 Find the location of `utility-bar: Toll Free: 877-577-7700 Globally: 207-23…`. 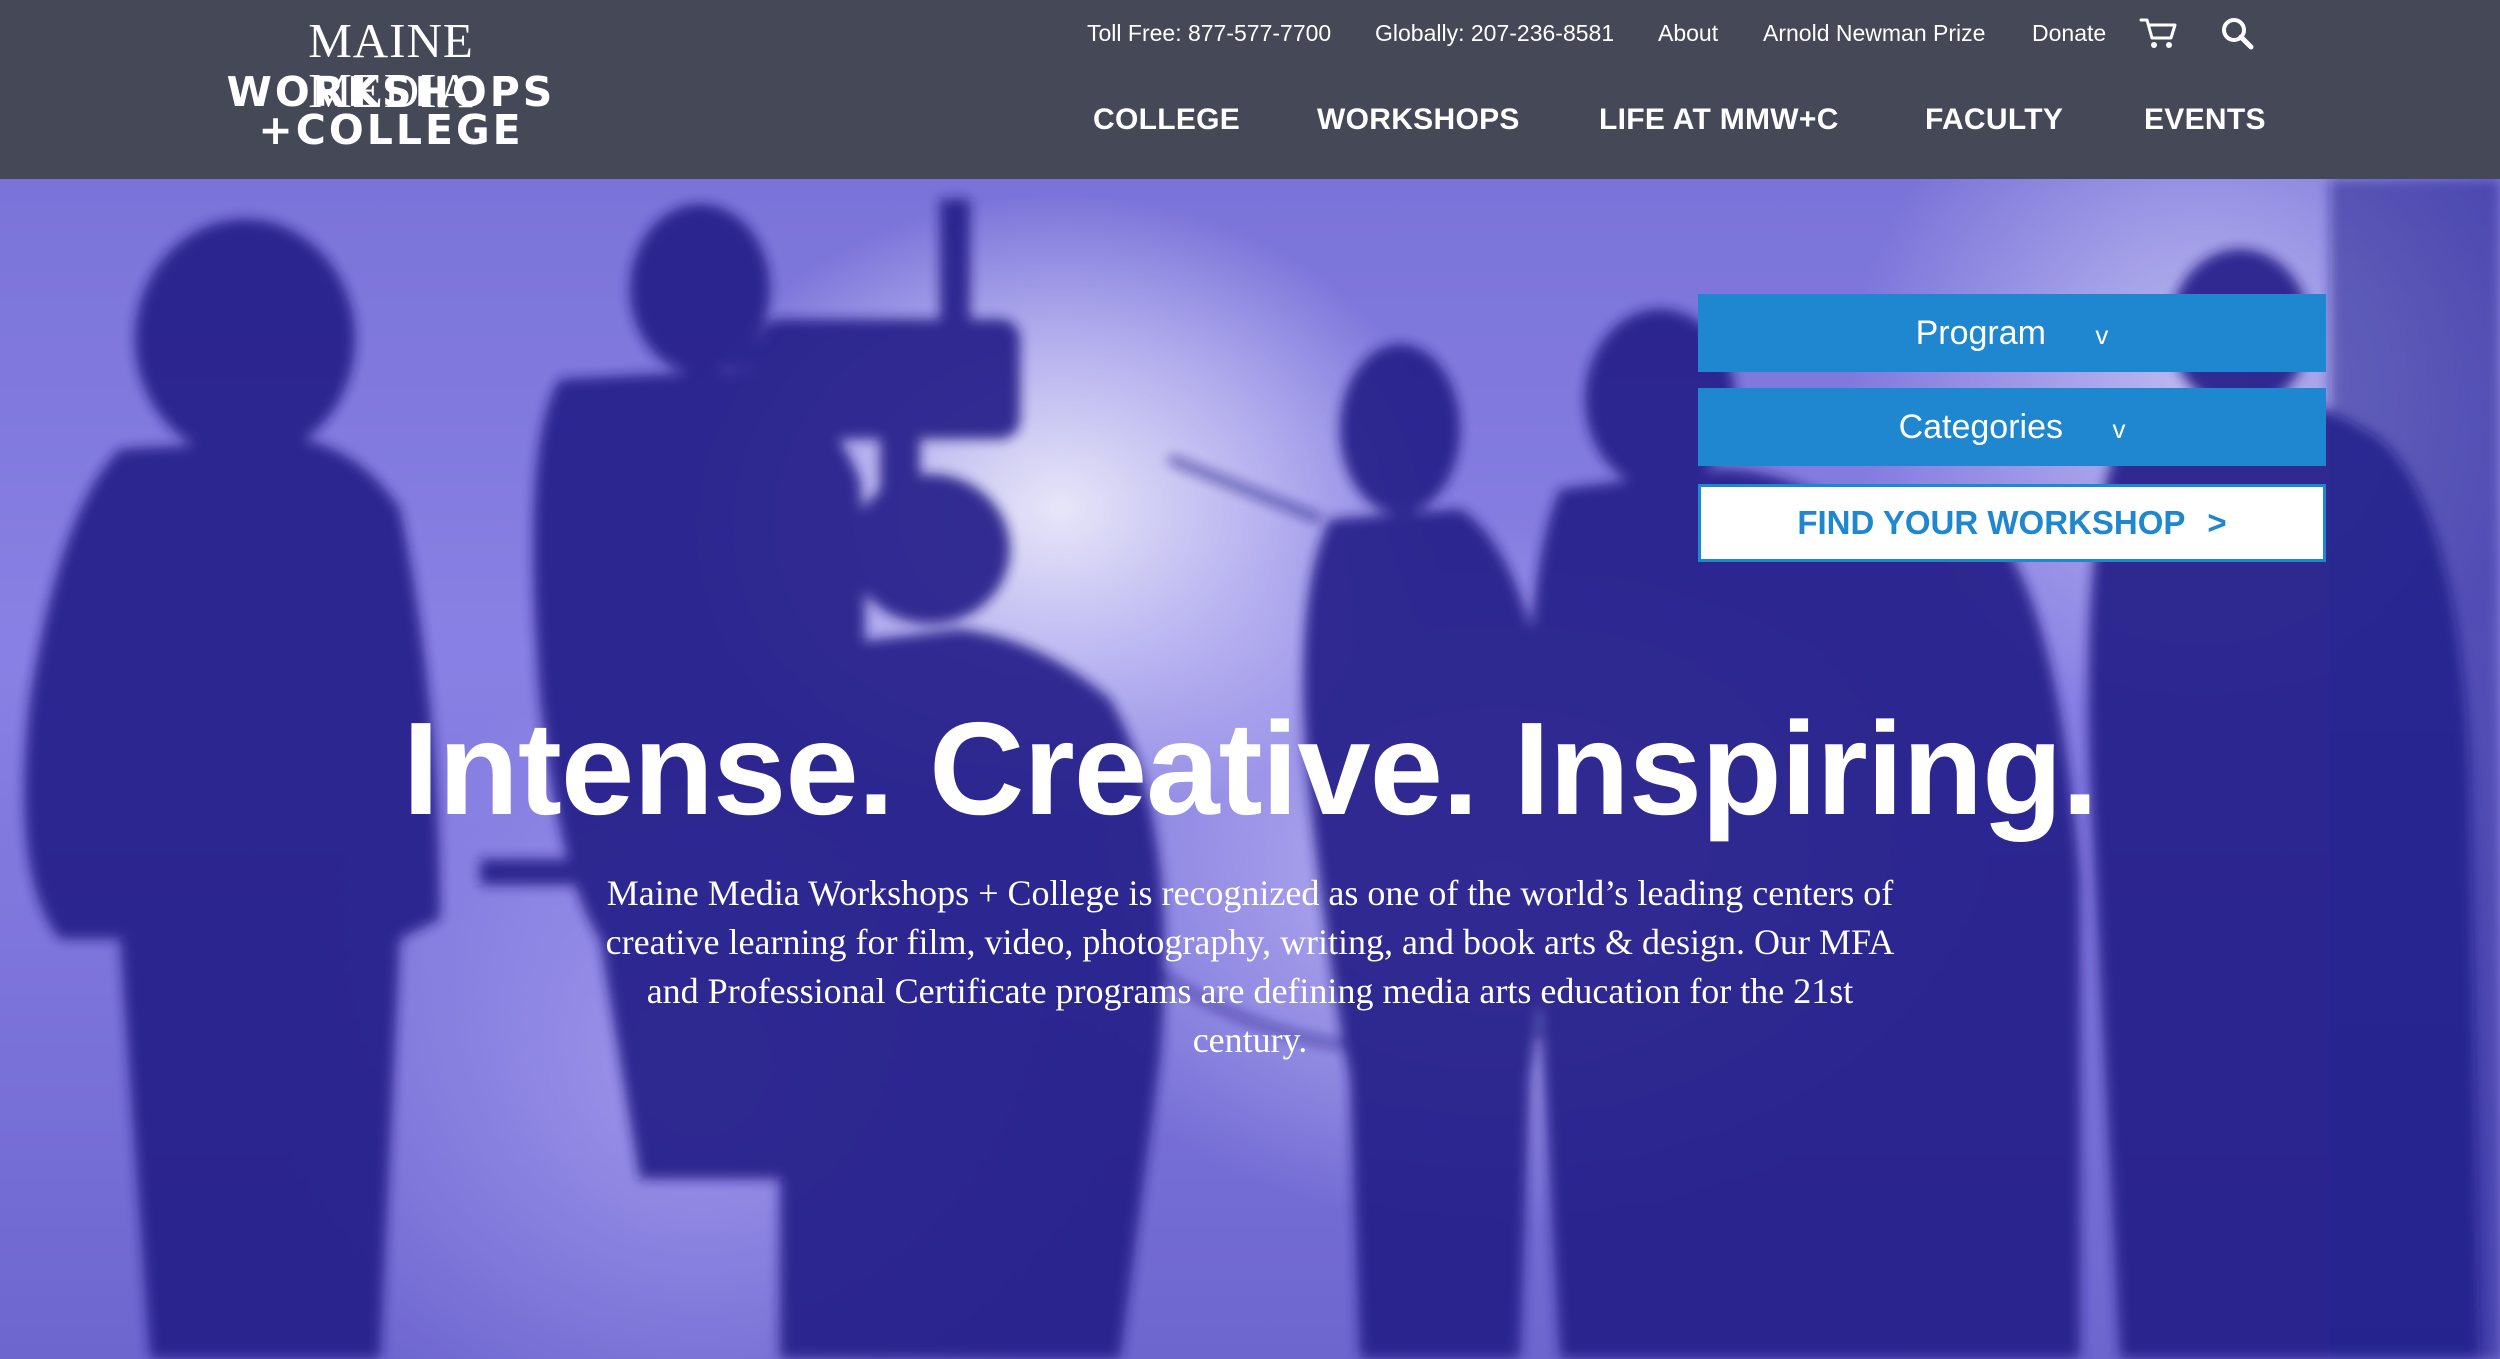

utility-bar: Toll Free: 877-577-7700 Globally: 207-23… is located at coordinates (1250, 33).